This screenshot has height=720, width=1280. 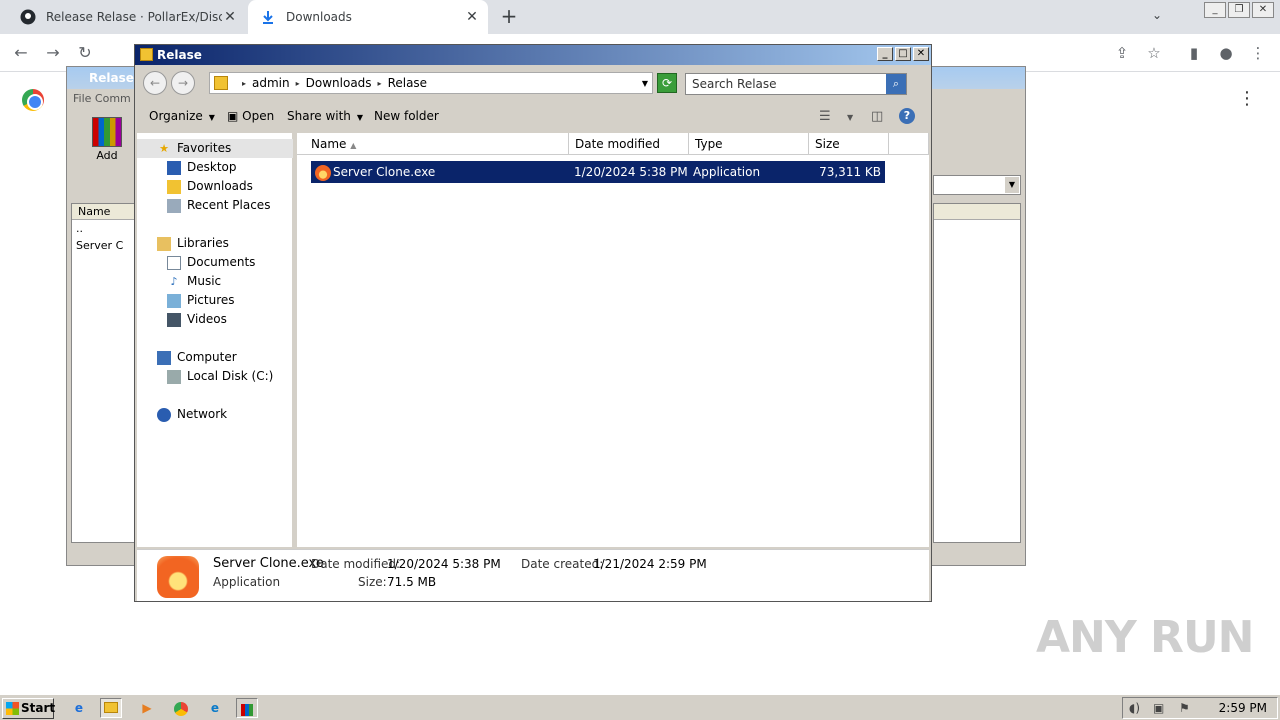 What do you see at coordinates (28, 708) in the screenshot?
I see `start-button: Start` at bounding box center [28, 708].